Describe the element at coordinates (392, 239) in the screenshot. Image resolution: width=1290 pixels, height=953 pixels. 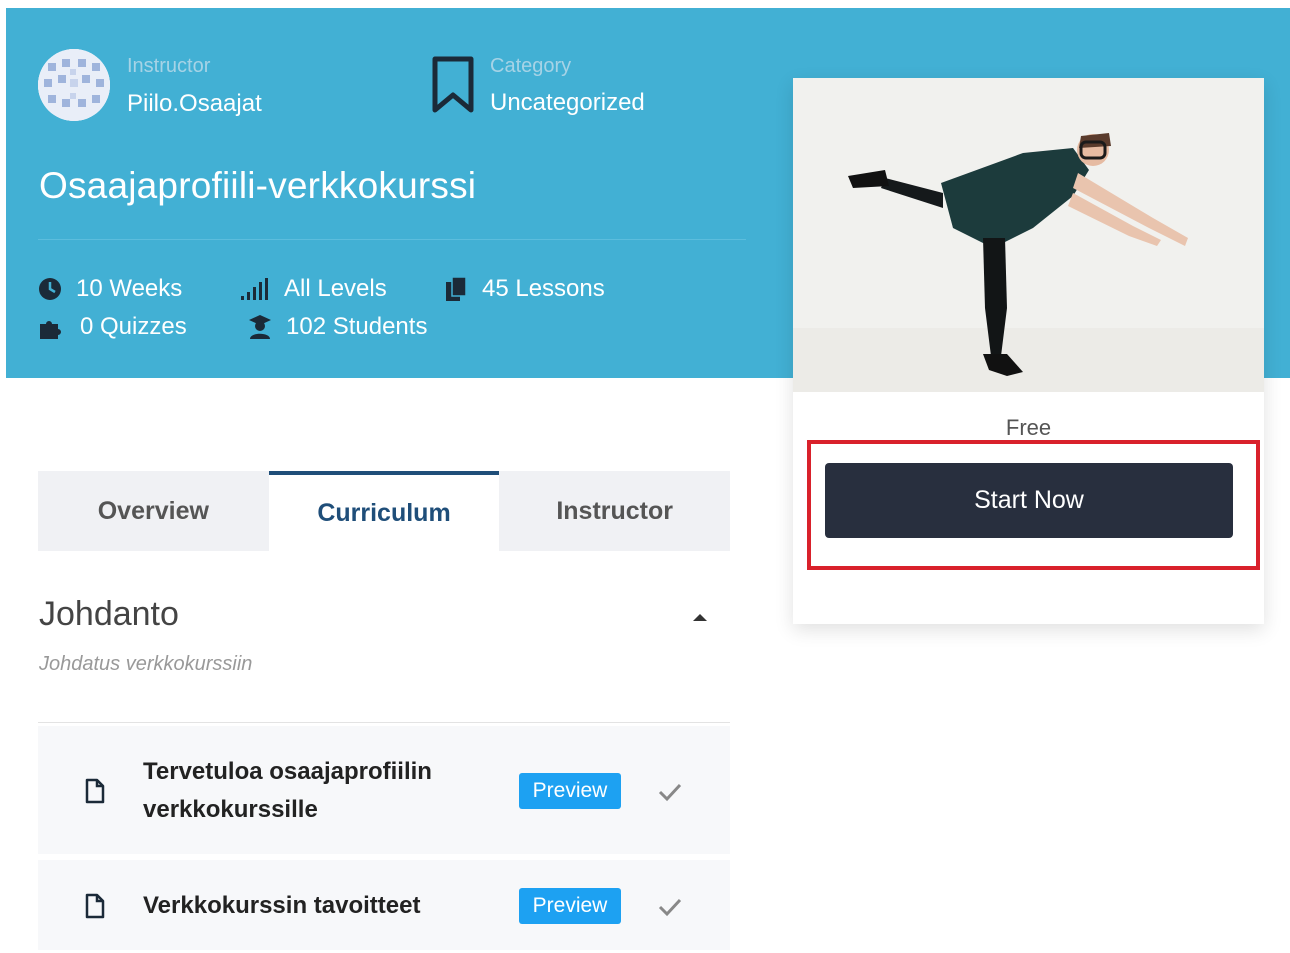
I see `header-divider` at that location.